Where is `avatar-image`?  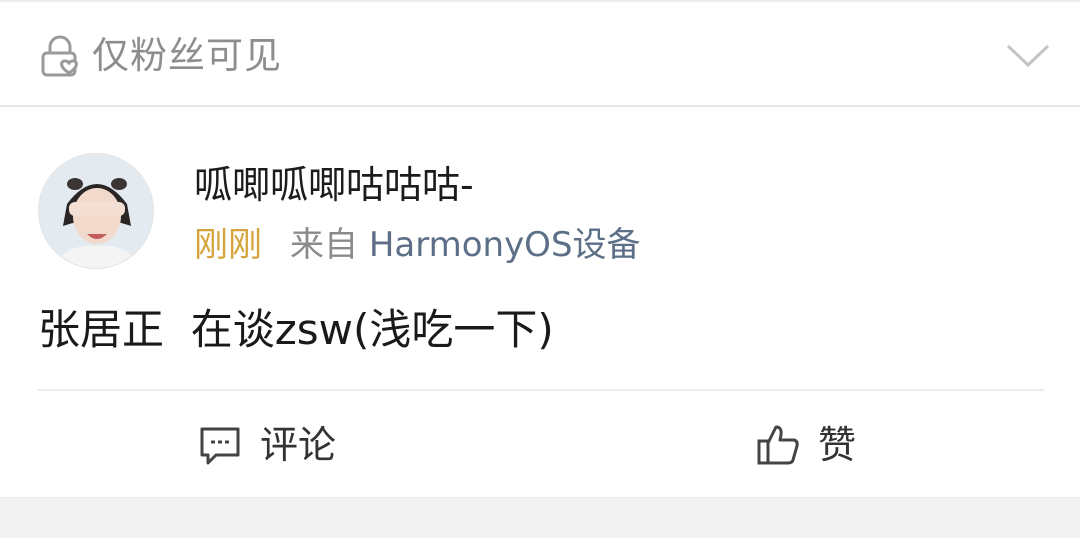 avatar-image is located at coordinates (96, 211).